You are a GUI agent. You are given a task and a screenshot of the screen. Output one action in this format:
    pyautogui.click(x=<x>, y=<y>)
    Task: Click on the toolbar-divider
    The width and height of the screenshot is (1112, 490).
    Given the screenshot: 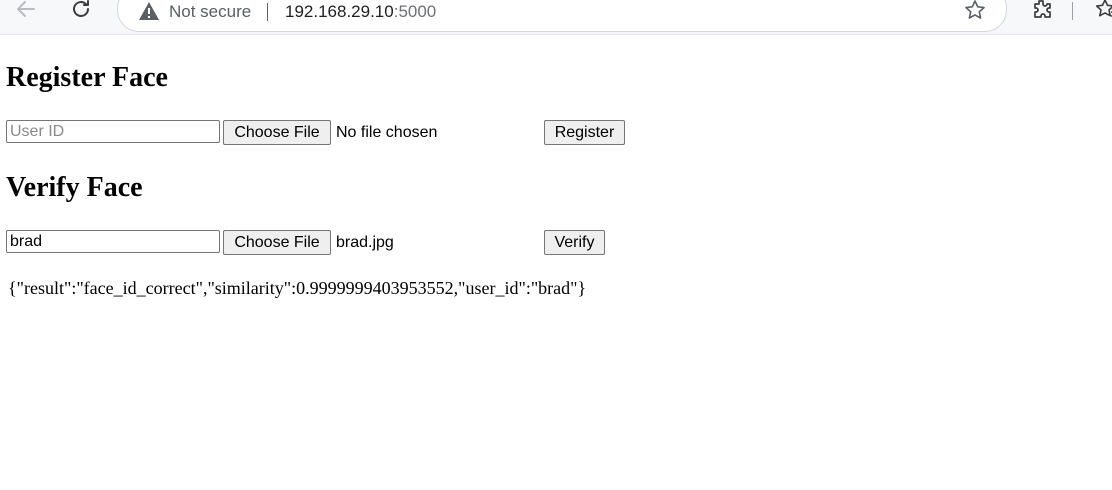 What is the action you would take?
    pyautogui.click(x=1072, y=11)
    